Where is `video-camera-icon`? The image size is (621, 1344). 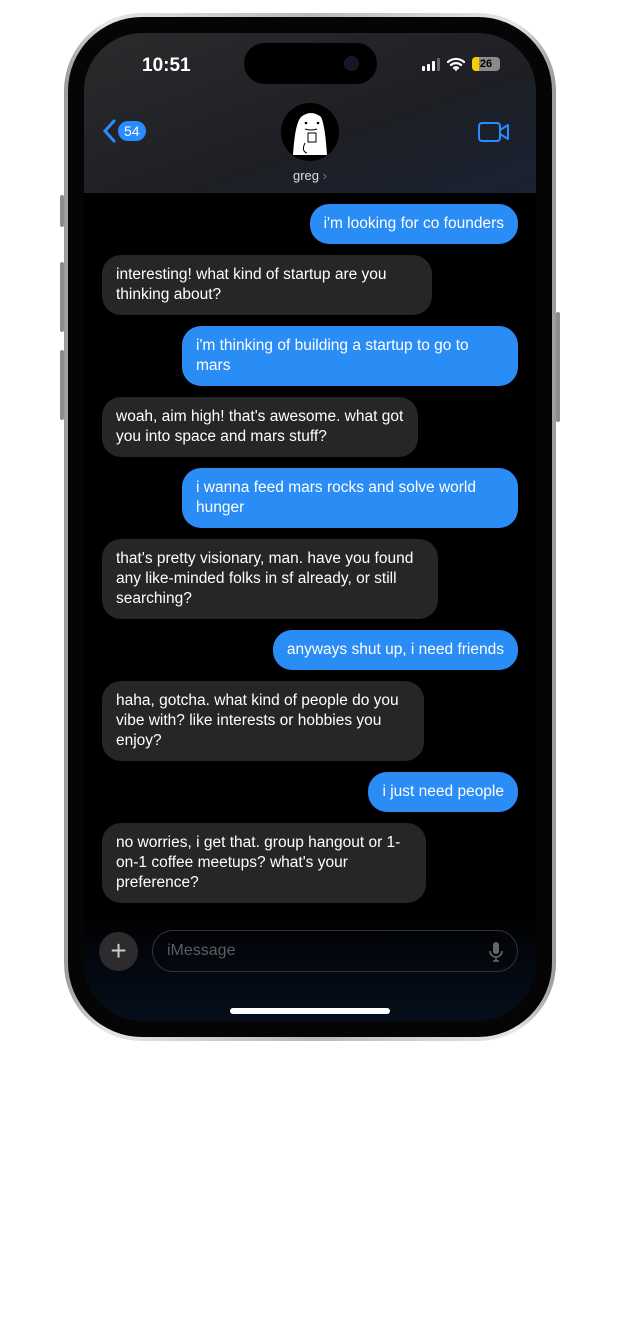
video-camera-icon is located at coordinates (493, 132).